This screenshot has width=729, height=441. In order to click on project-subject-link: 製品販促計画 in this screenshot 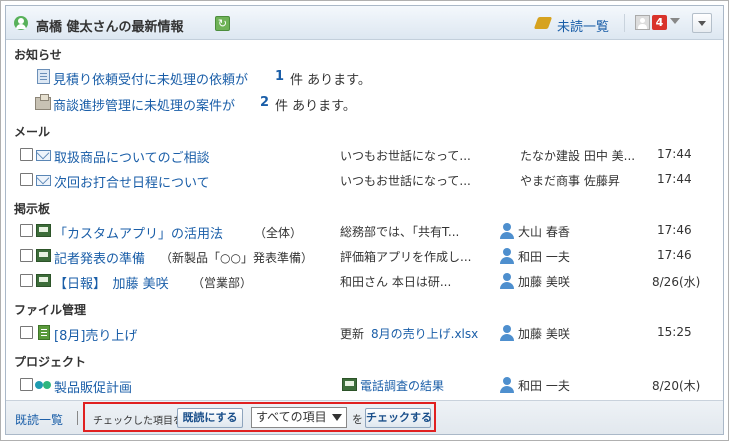, I will do `click(93, 386)`.